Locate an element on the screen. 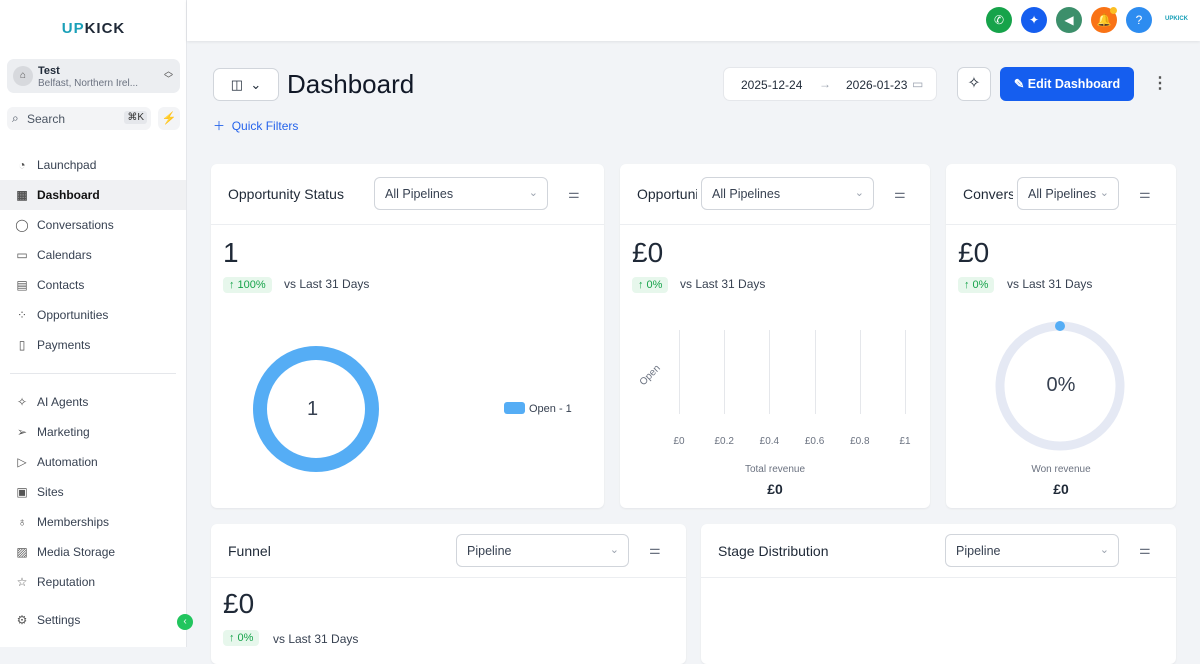 This screenshot has height=664, width=1200. help-icon: ? is located at coordinates (1139, 20).